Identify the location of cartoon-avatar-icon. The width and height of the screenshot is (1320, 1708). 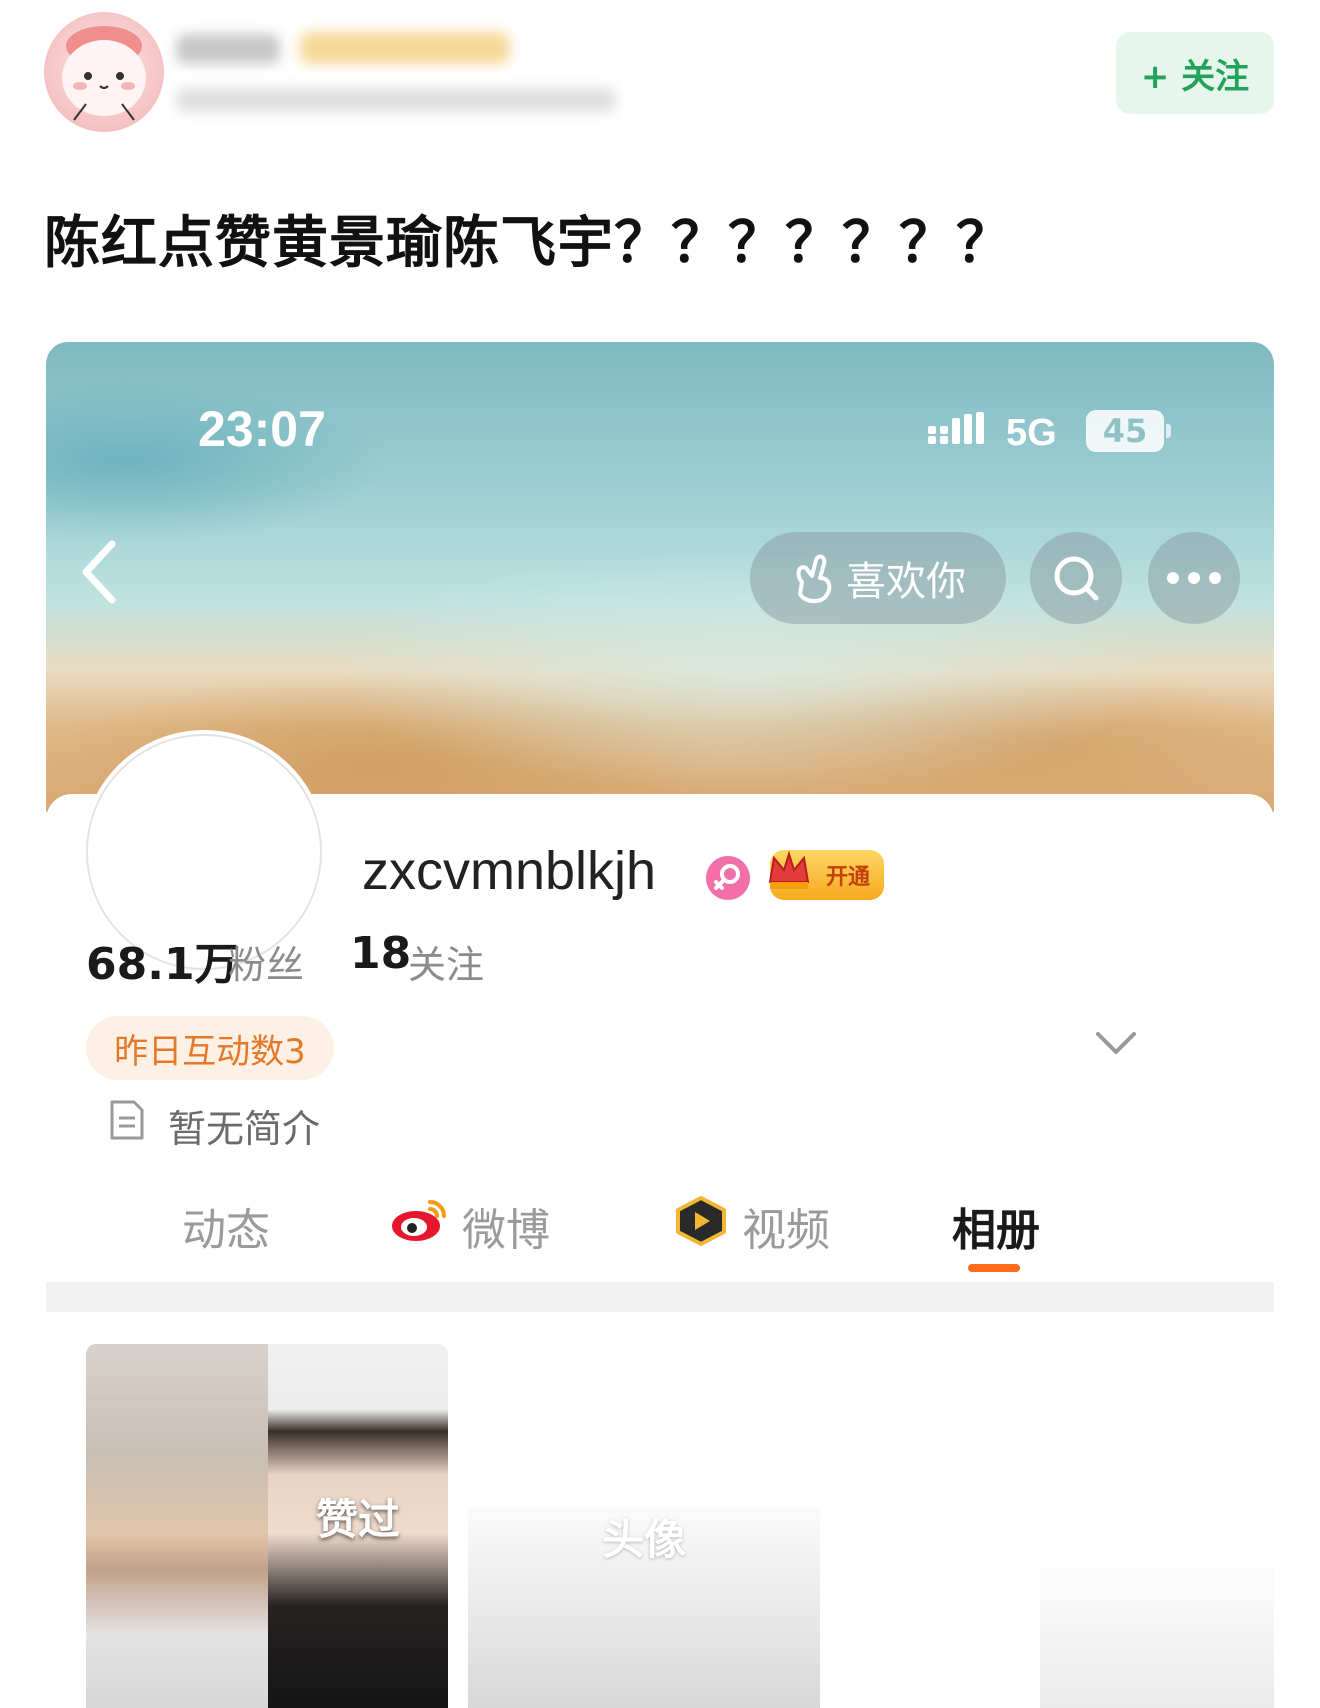
(104, 73).